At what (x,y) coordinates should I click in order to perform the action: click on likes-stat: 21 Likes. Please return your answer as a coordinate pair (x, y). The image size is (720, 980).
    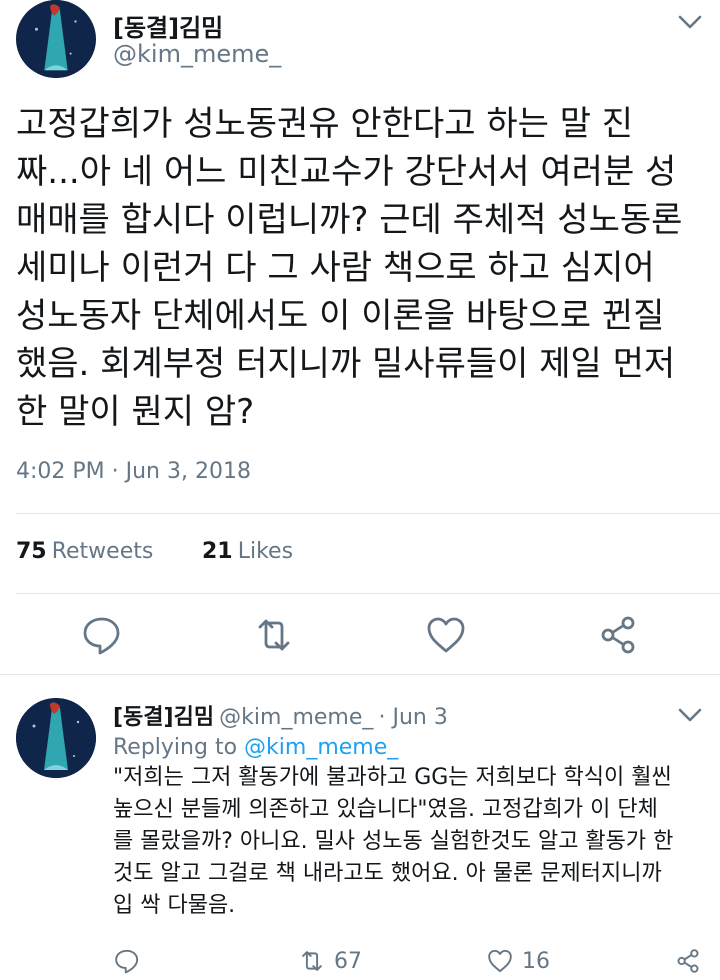
    Looking at the image, I should click on (247, 551).